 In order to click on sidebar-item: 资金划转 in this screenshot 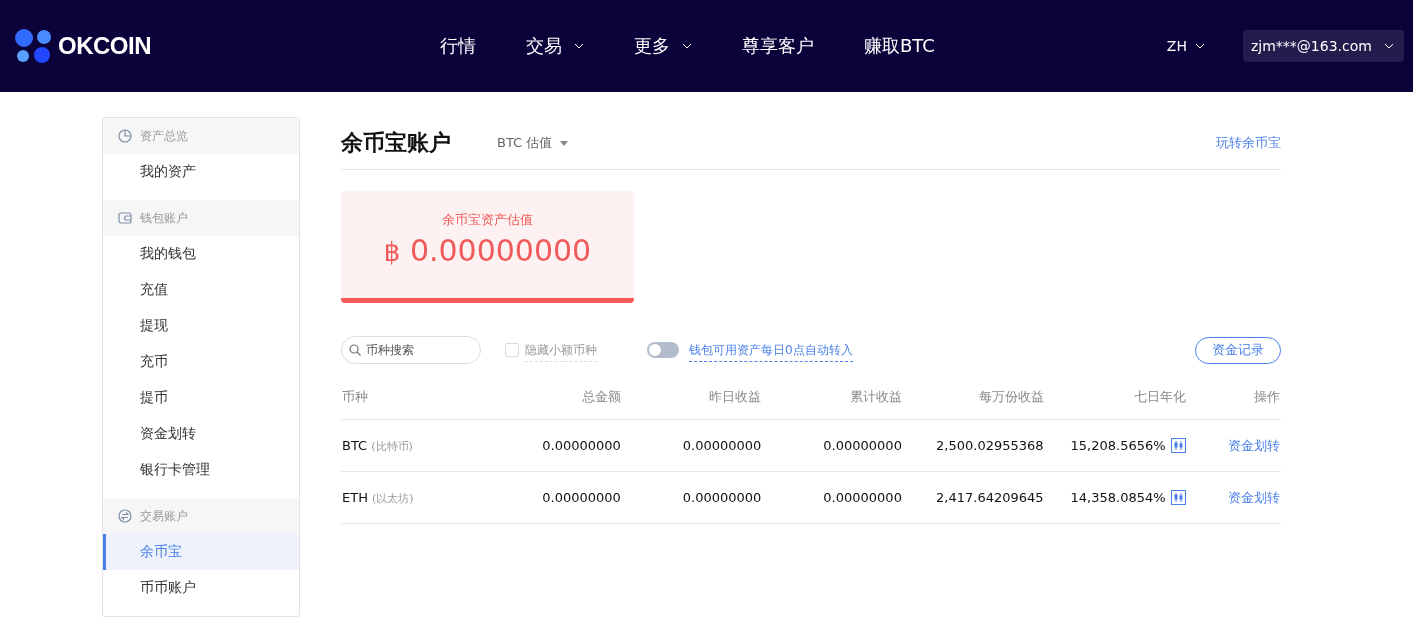, I will do `click(201, 434)`.